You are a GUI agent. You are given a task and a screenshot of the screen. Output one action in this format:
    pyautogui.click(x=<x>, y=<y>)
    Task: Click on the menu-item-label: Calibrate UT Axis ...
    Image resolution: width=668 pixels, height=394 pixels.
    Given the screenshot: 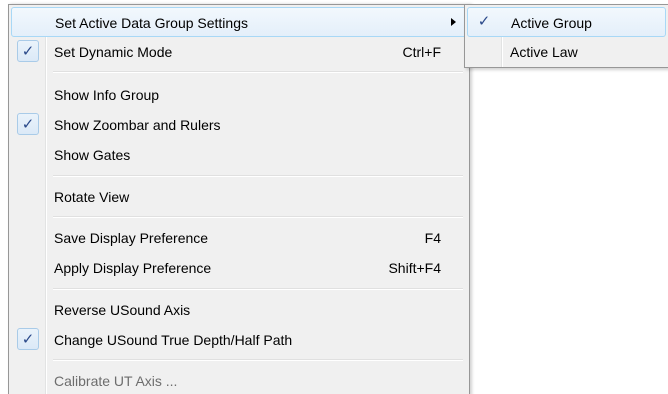 What is the action you would take?
    pyautogui.click(x=116, y=381)
    